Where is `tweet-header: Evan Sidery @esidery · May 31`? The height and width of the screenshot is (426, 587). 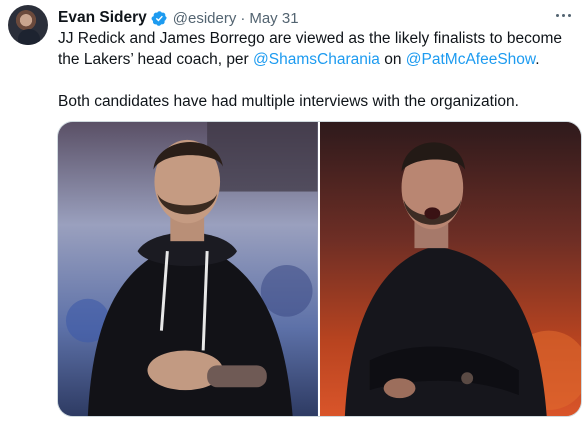
tweet-header: Evan Sidery @esidery · May 31 is located at coordinates (178, 18).